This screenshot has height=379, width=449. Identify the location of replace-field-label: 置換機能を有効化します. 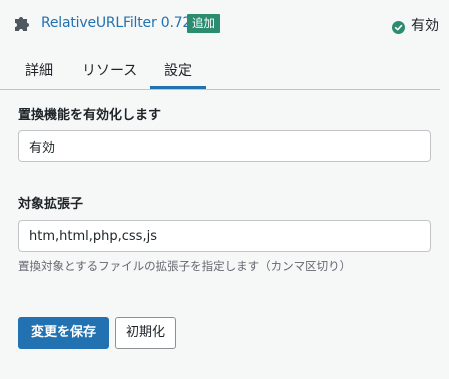
(90, 115).